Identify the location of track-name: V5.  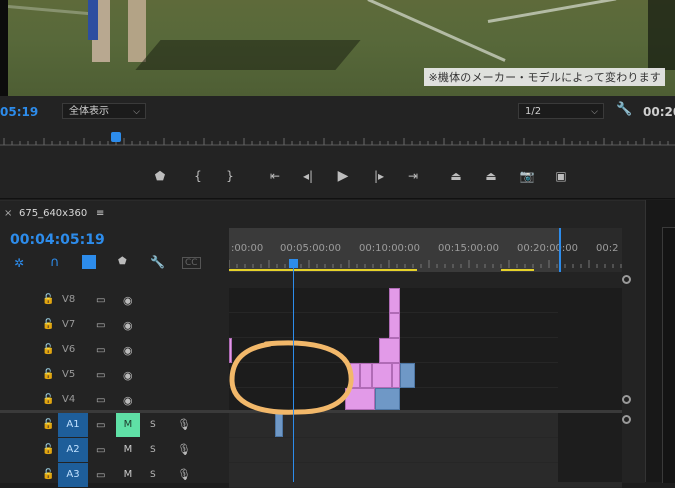
(72, 374).